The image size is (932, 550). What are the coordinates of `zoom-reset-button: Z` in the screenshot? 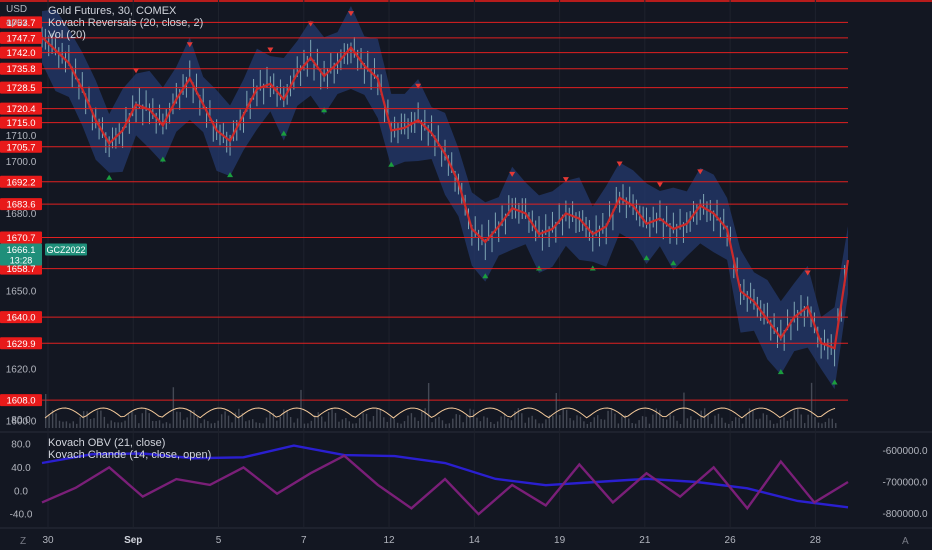 It's located at (23, 541).